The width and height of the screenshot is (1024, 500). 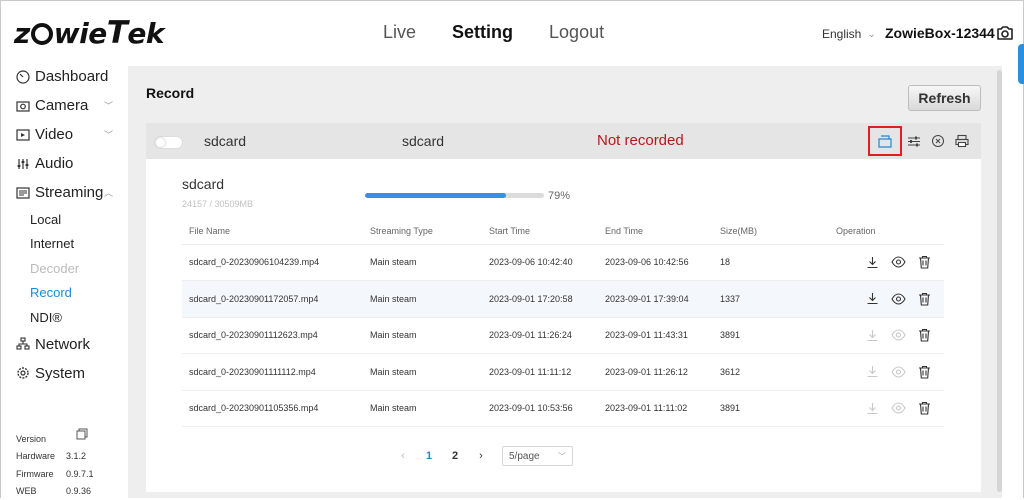 I want to click on sidebar-item-video: Video ﹀, so click(x=62, y=134).